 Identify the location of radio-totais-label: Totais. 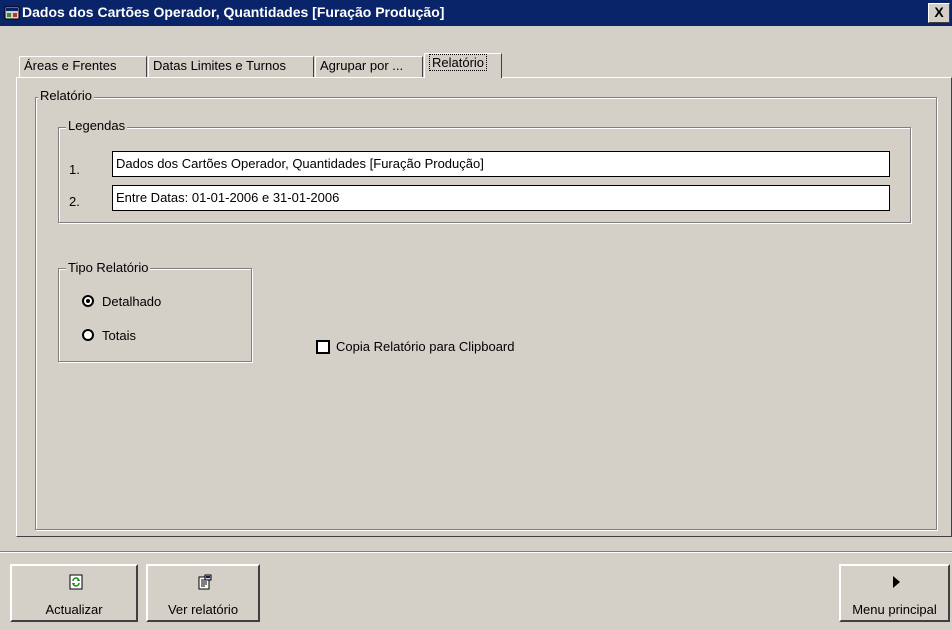
(119, 335).